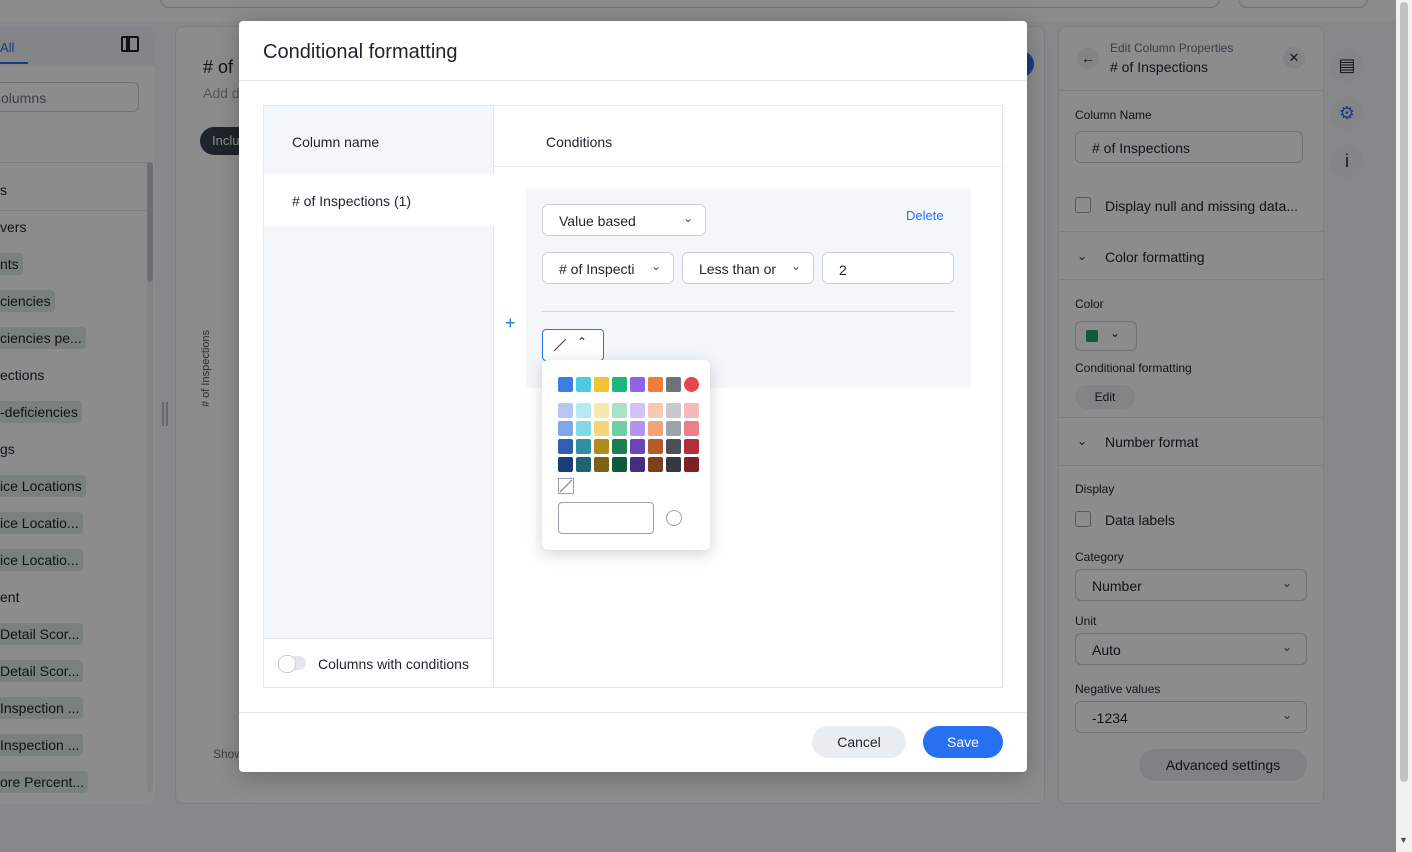 Image resolution: width=1412 pixels, height=852 pixels. What do you see at coordinates (597, 269) in the screenshot?
I see `condition-column-value: # of Inspecti` at bounding box center [597, 269].